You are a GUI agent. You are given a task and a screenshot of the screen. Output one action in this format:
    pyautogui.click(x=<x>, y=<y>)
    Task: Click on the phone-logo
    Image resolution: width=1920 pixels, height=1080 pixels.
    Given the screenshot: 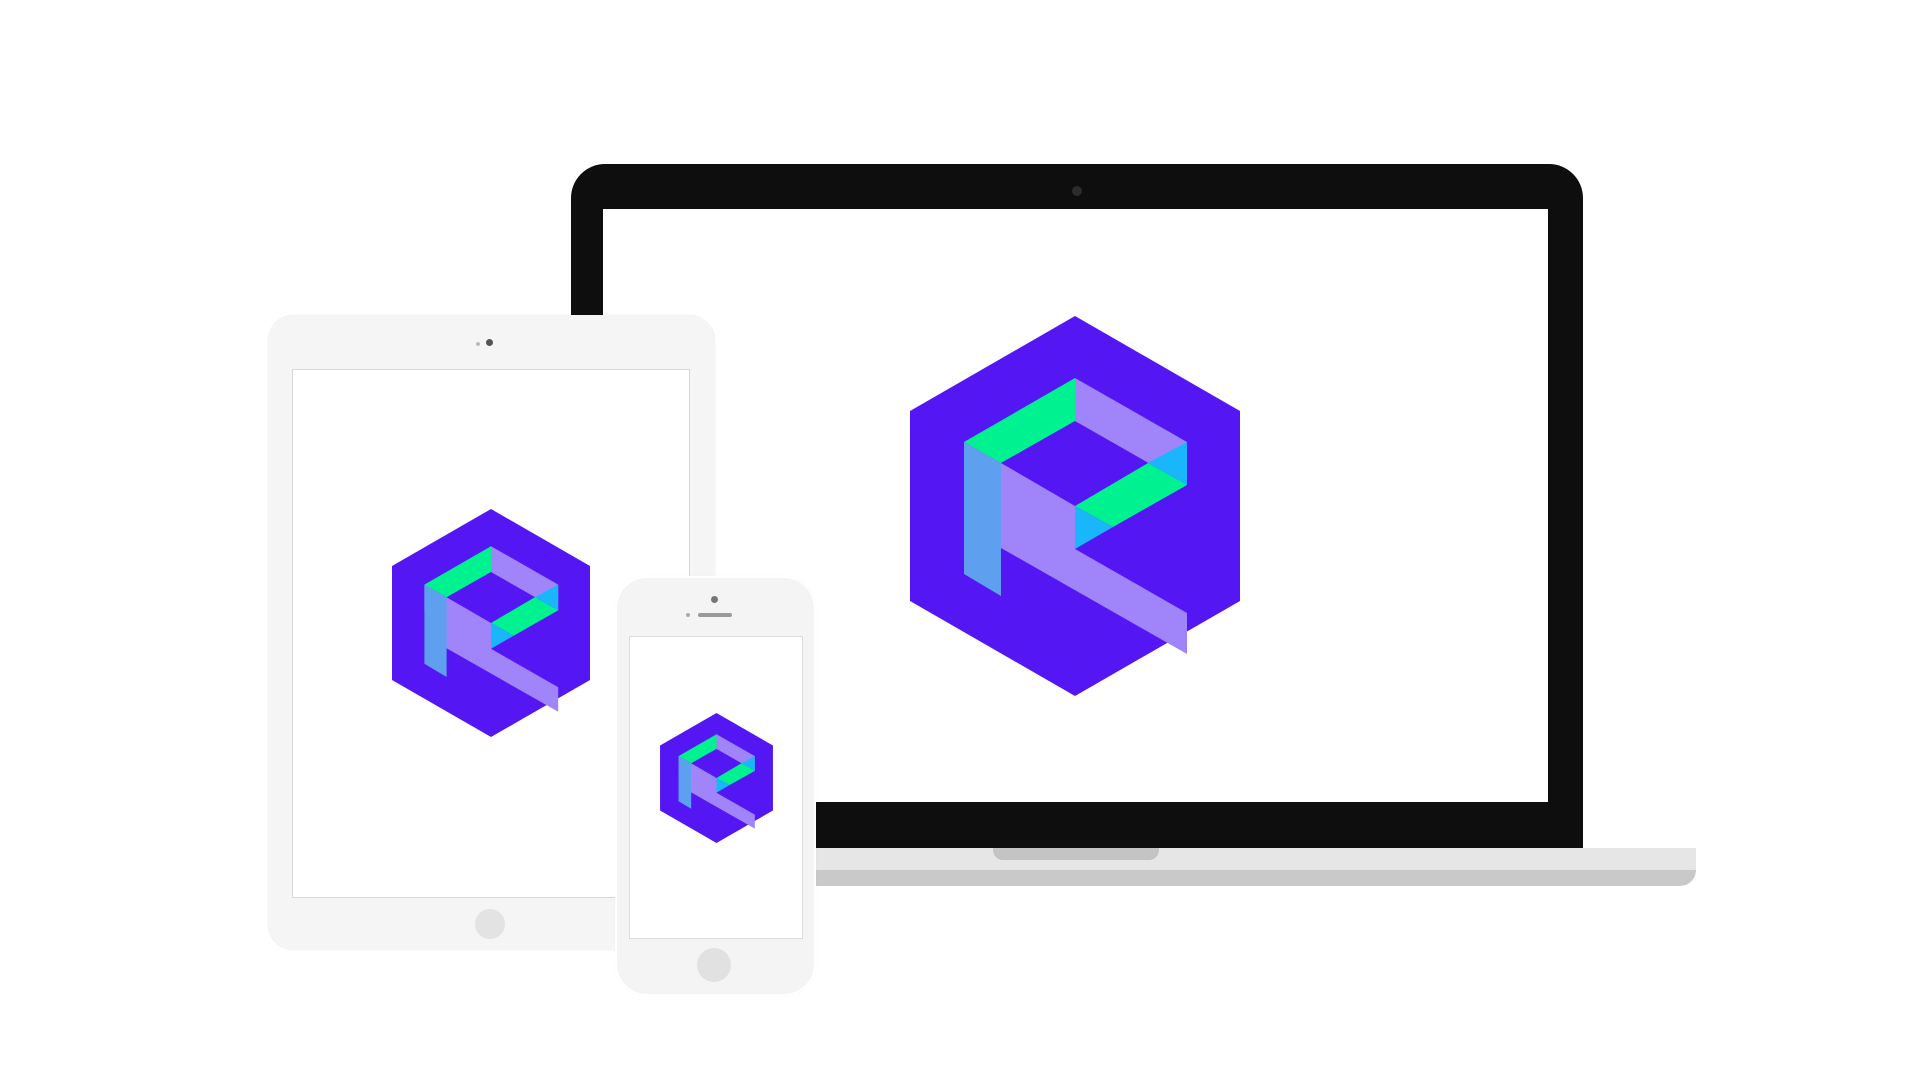 What is the action you would take?
    pyautogui.click(x=716, y=778)
    